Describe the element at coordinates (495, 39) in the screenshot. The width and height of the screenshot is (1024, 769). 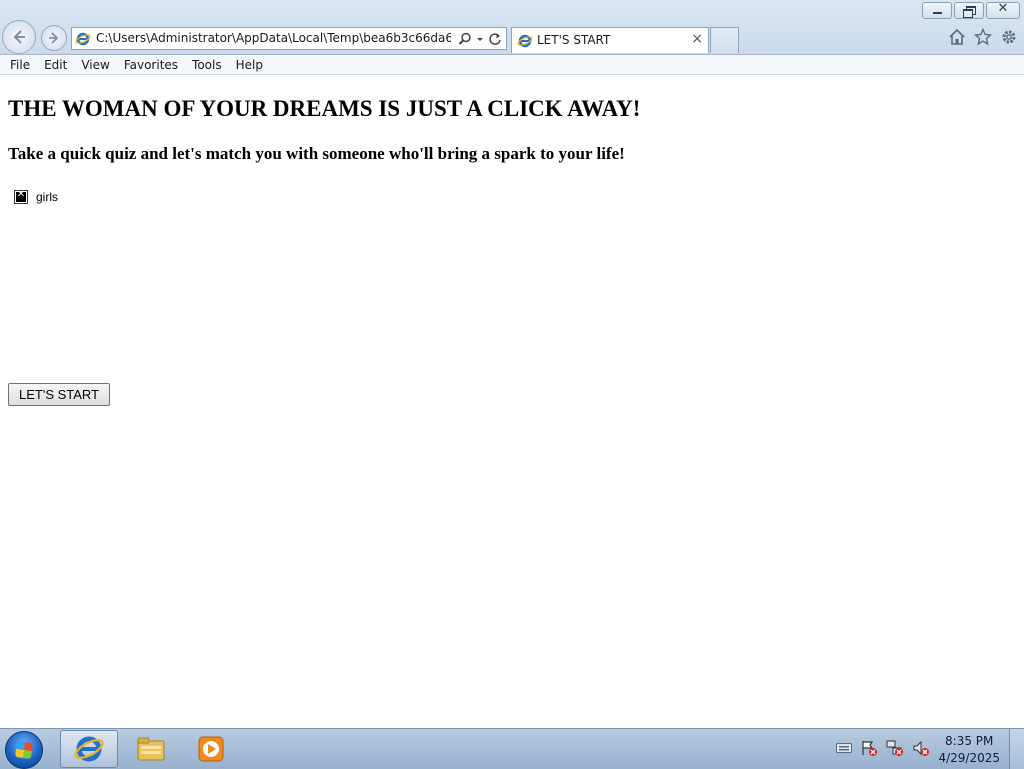
I see `refresh-icon` at that location.